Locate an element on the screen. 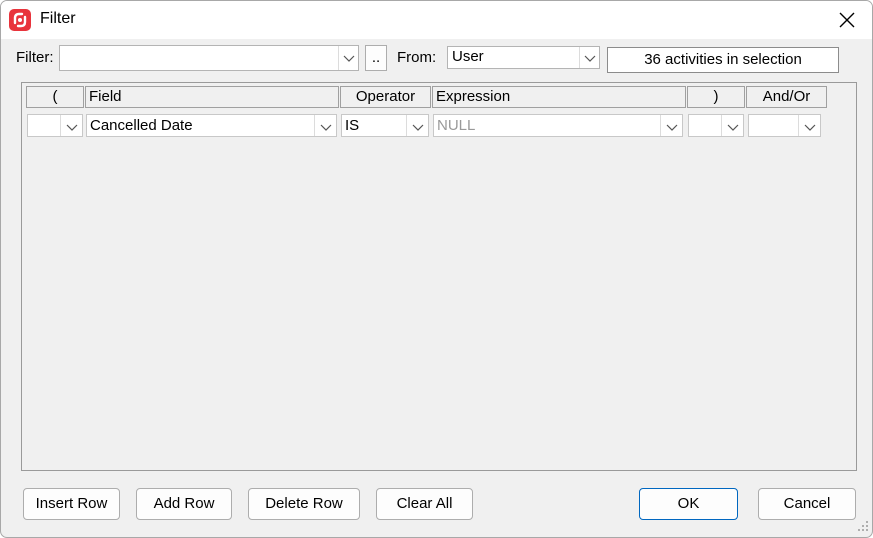 This screenshot has height=538, width=873. column-header-close-paren: ) is located at coordinates (716, 97).